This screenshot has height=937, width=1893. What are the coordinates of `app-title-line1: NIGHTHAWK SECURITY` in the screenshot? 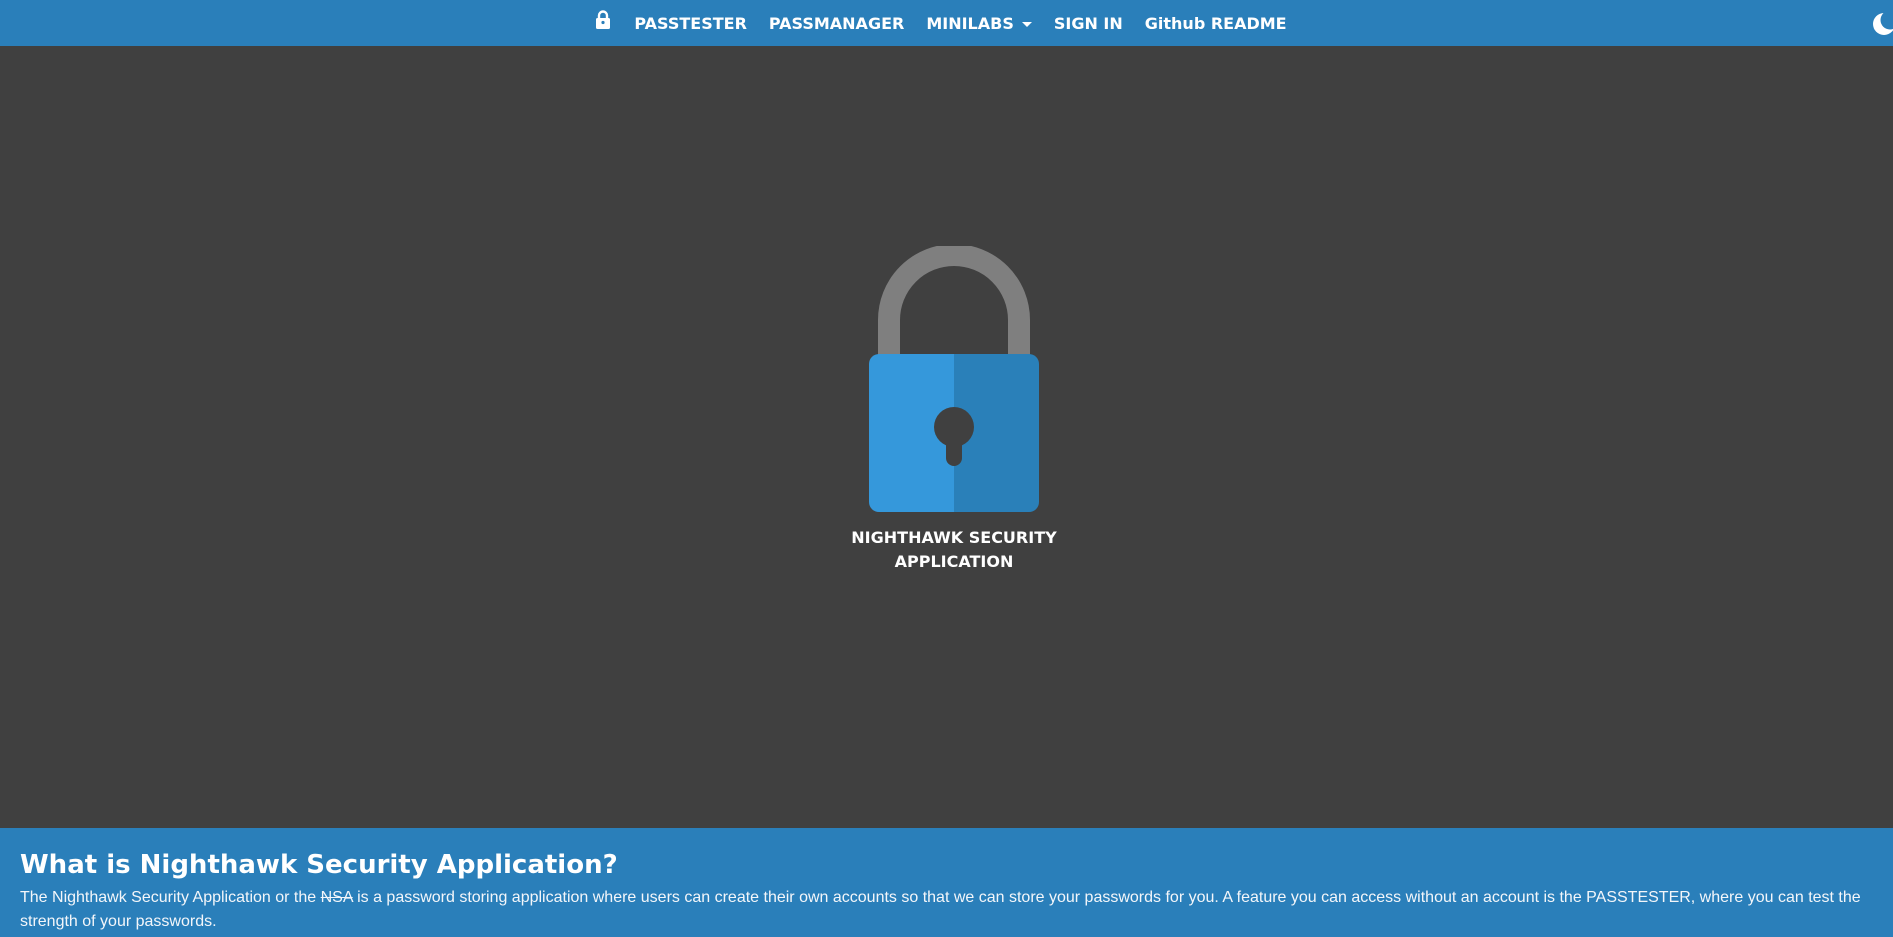 It's located at (954, 537).